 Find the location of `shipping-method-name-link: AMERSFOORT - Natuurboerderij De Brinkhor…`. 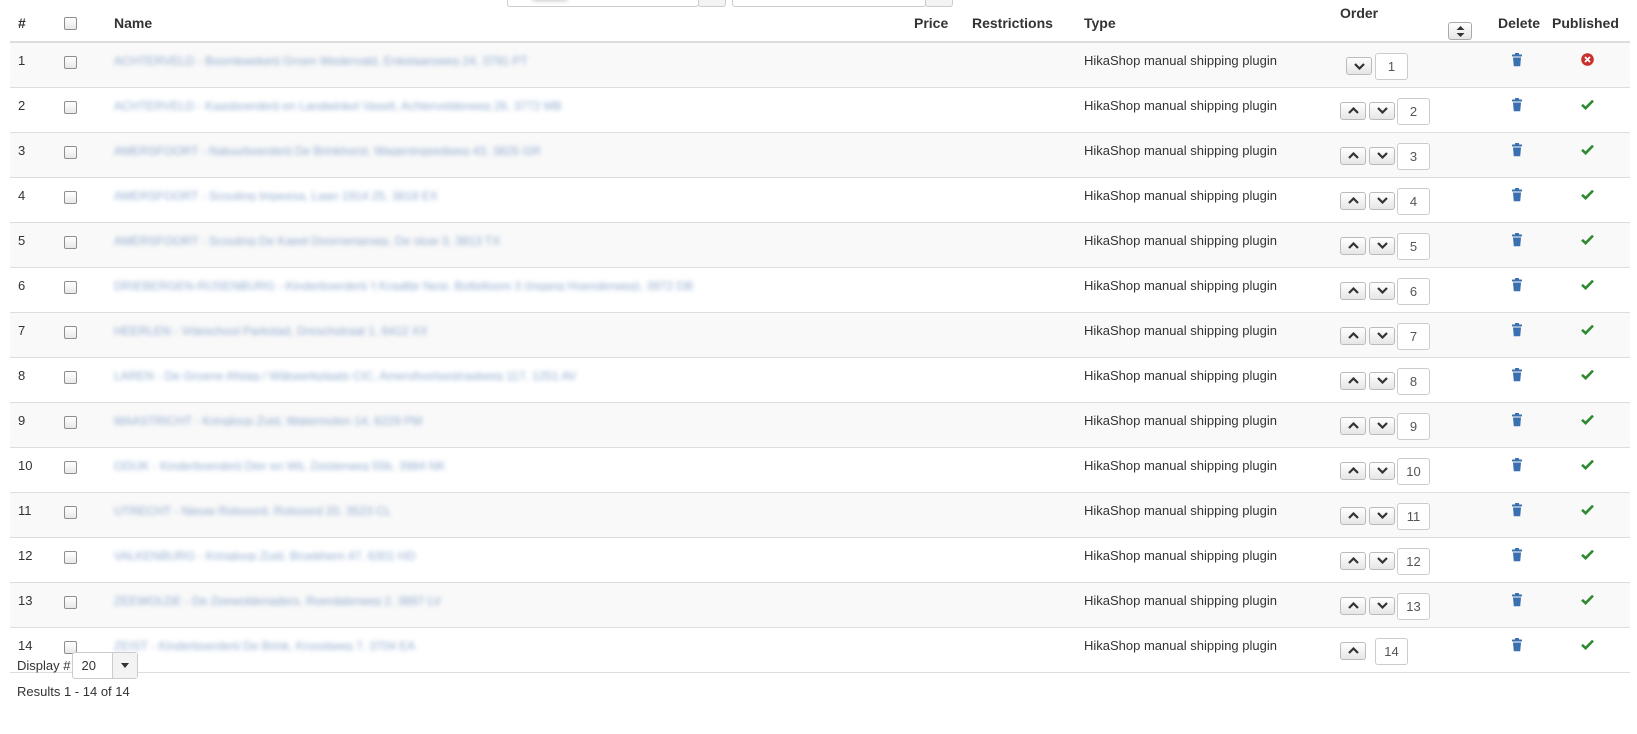

shipping-method-name-link: AMERSFOORT - Natuurboerderij De Brinkhor… is located at coordinates (327, 150).